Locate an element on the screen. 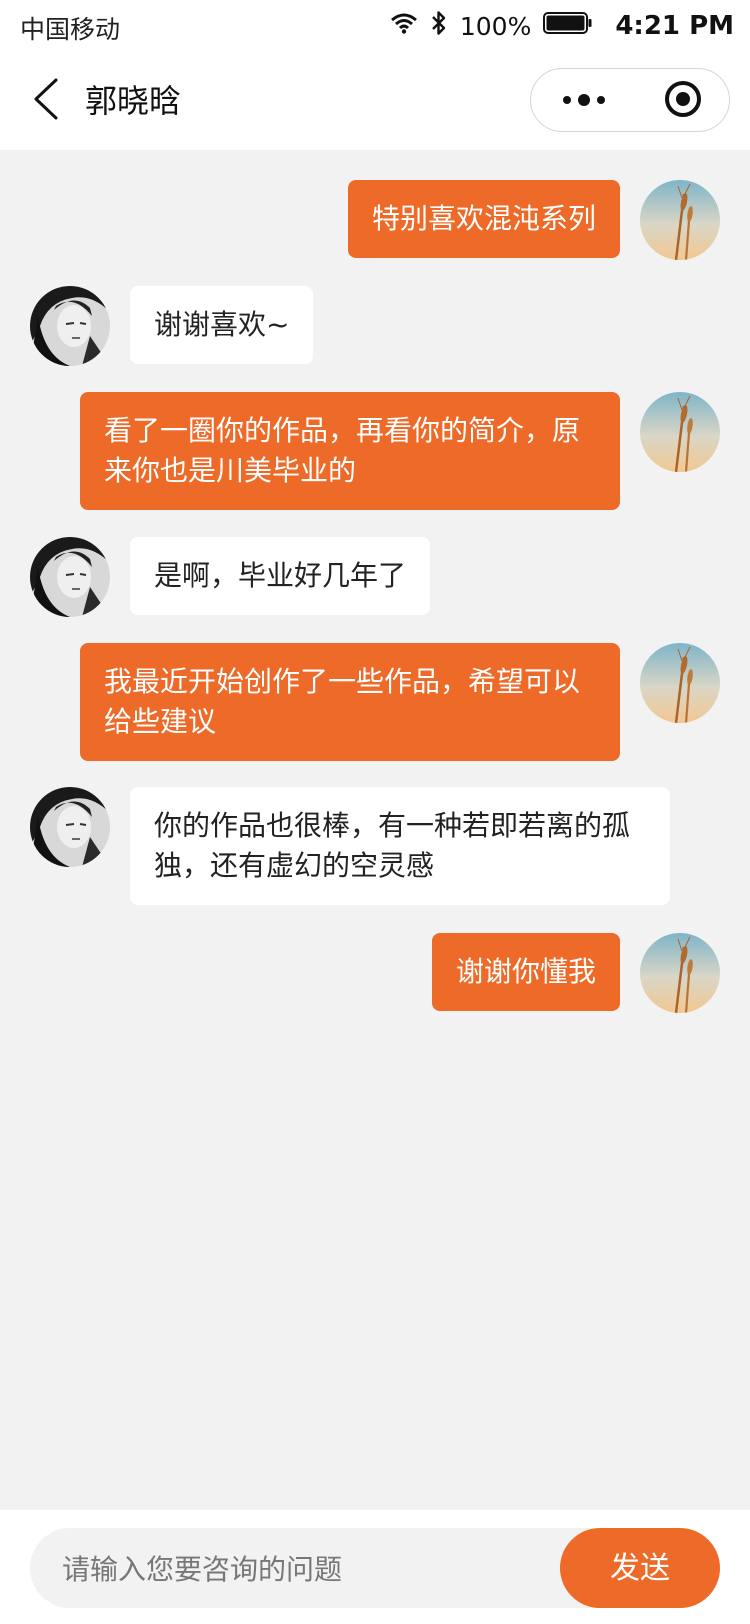 The width and height of the screenshot is (750, 1624). message-outgoing: 谢谢你懂我 is located at coordinates (575, 973).